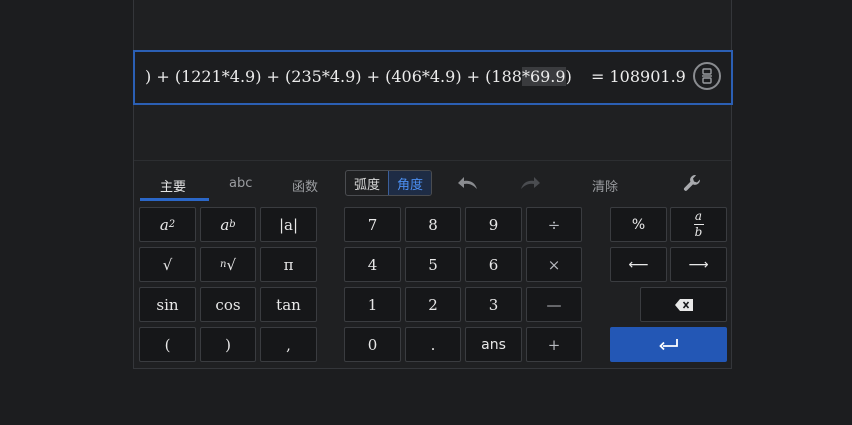 This screenshot has width=852, height=425. What do you see at coordinates (372, 264) in the screenshot?
I see `digit-4-key: 4` at bounding box center [372, 264].